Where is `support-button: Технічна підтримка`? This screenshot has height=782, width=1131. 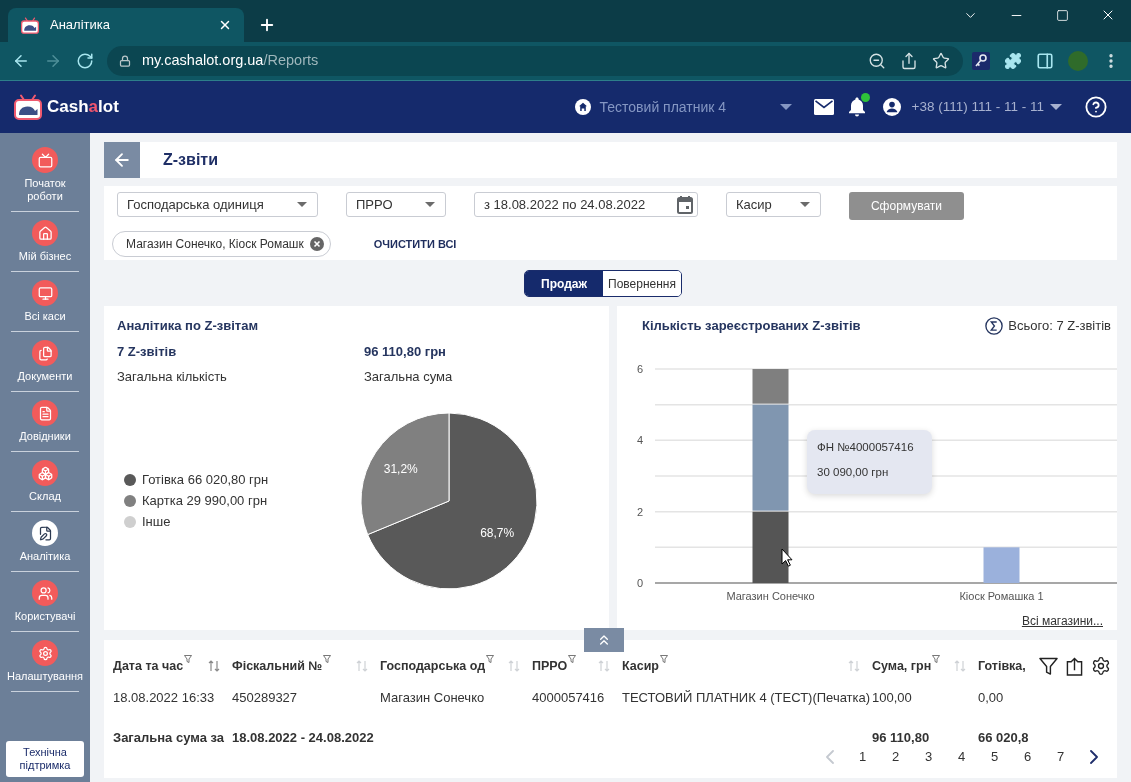
support-button: Технічна підтримка is located at coordinates (45, 759).